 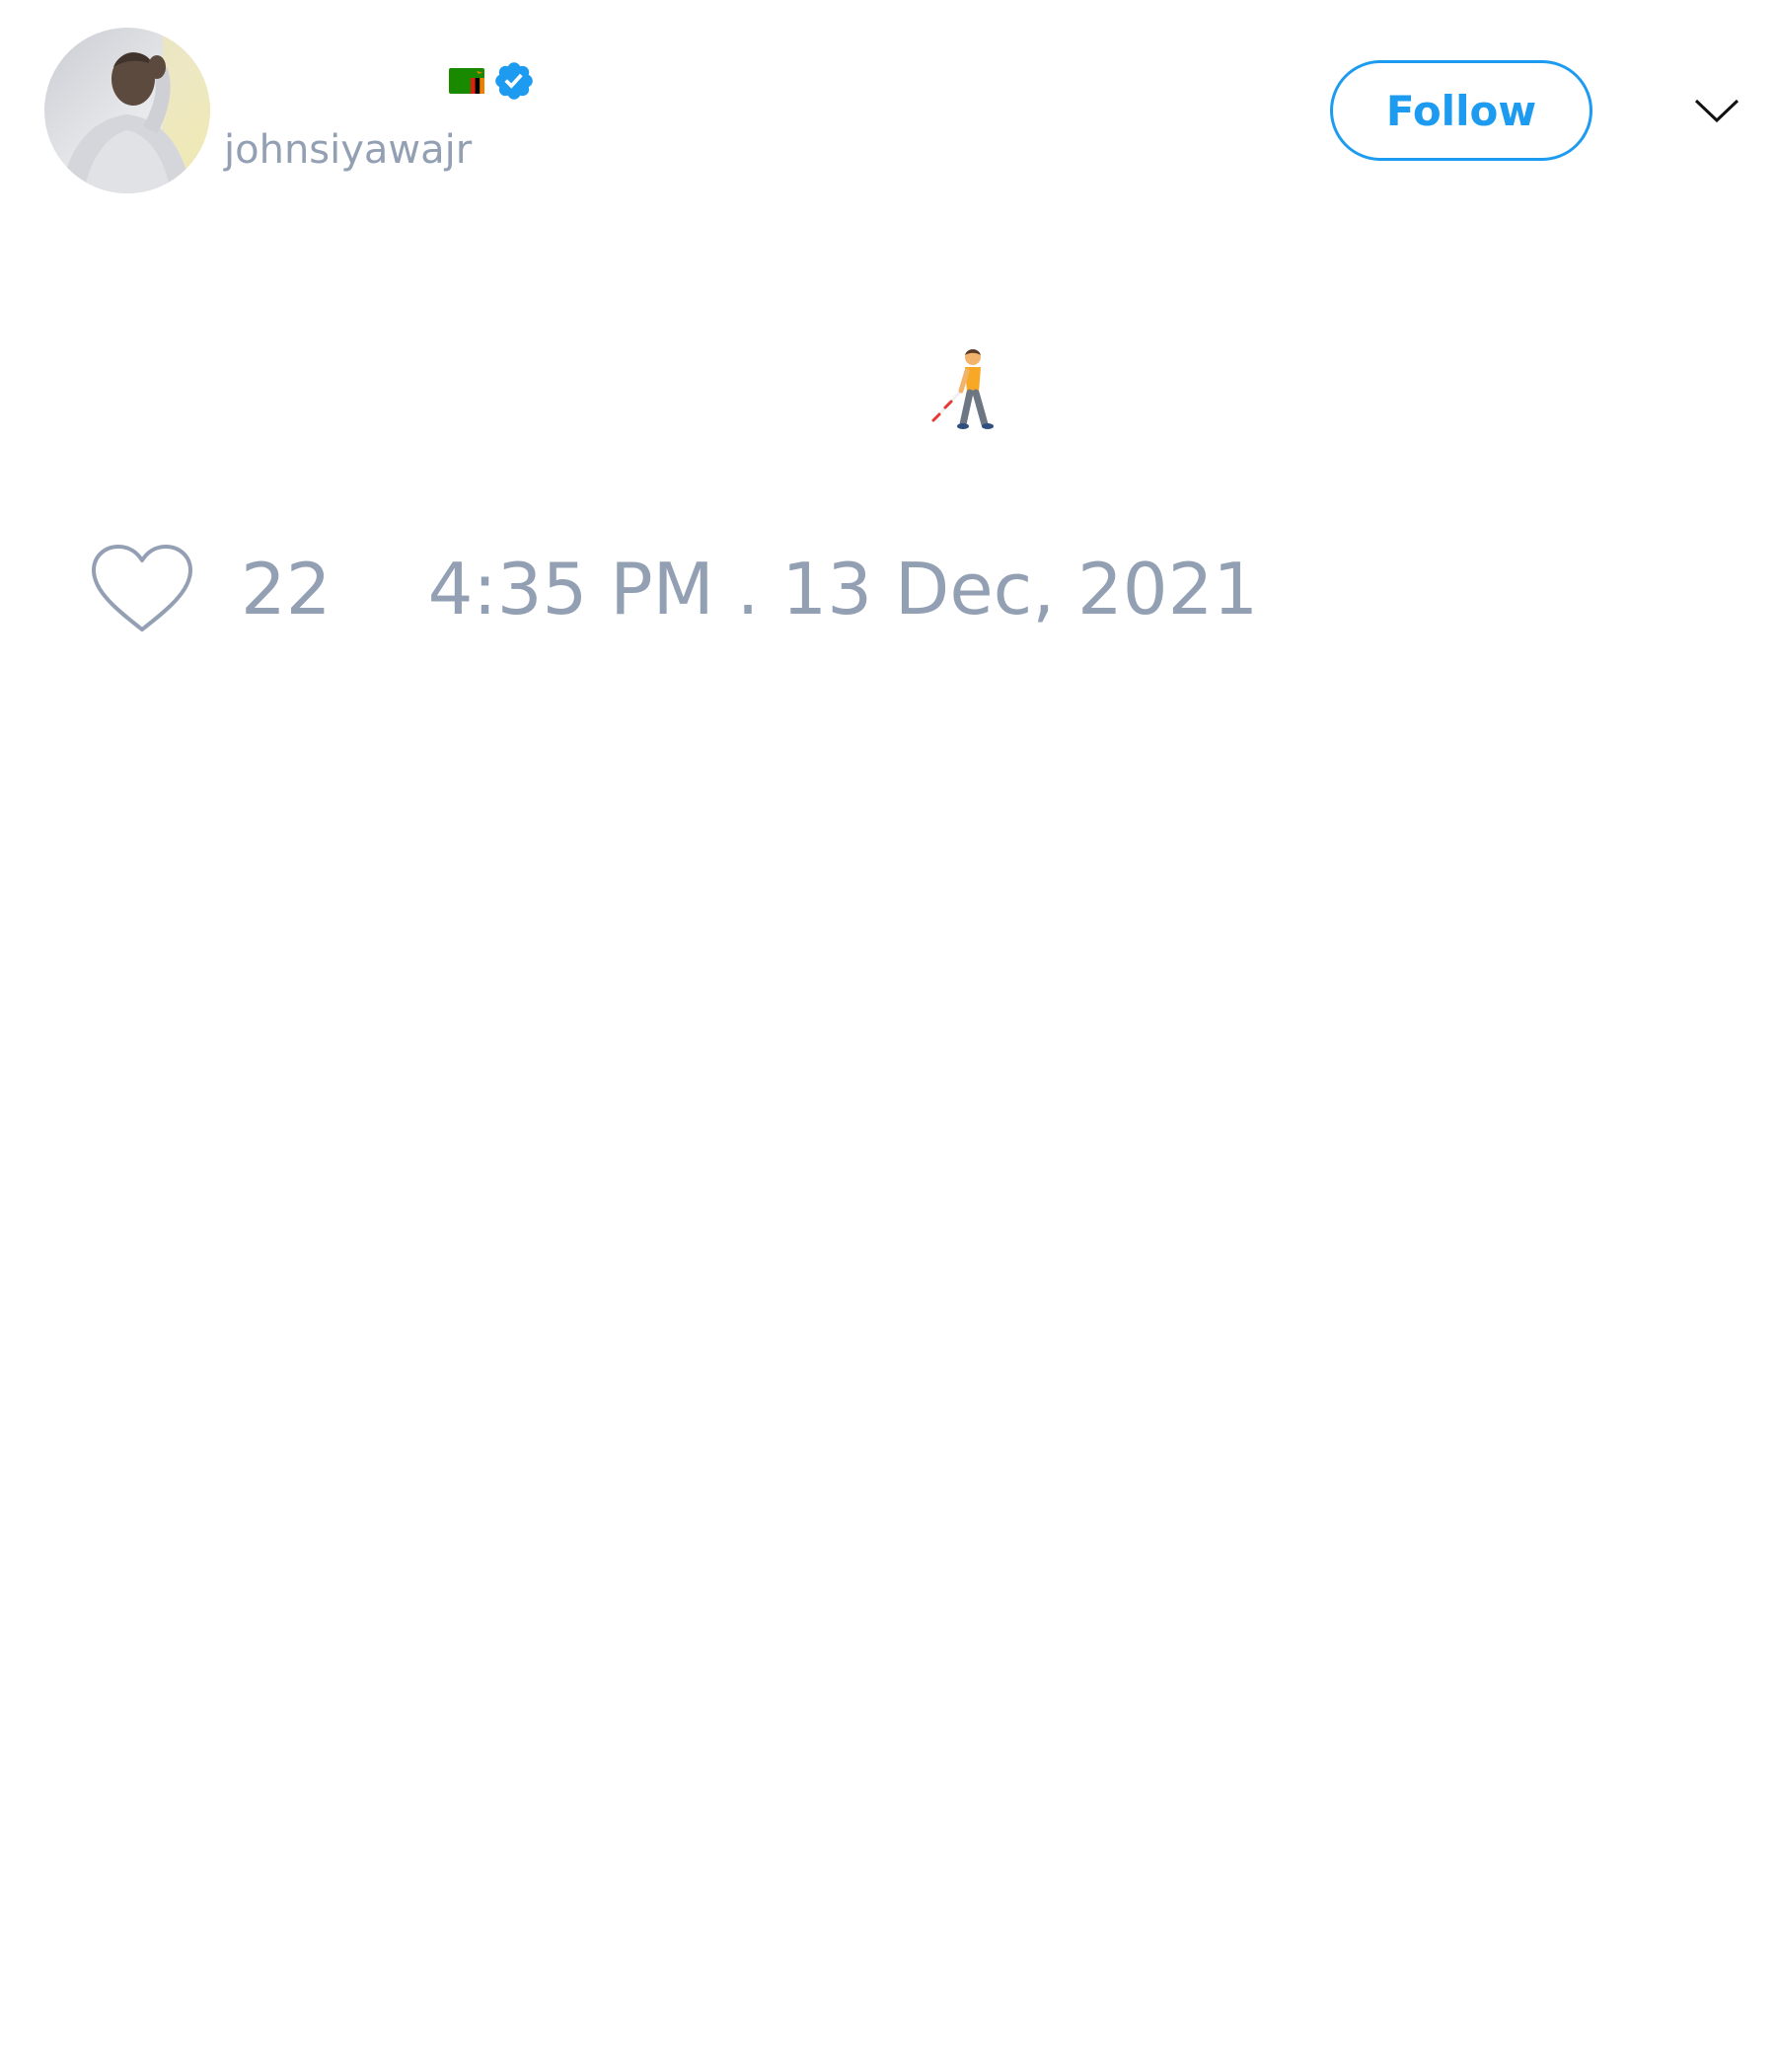 I want to click on person-with-white-cane-emoji, so click(x=963, y=389).